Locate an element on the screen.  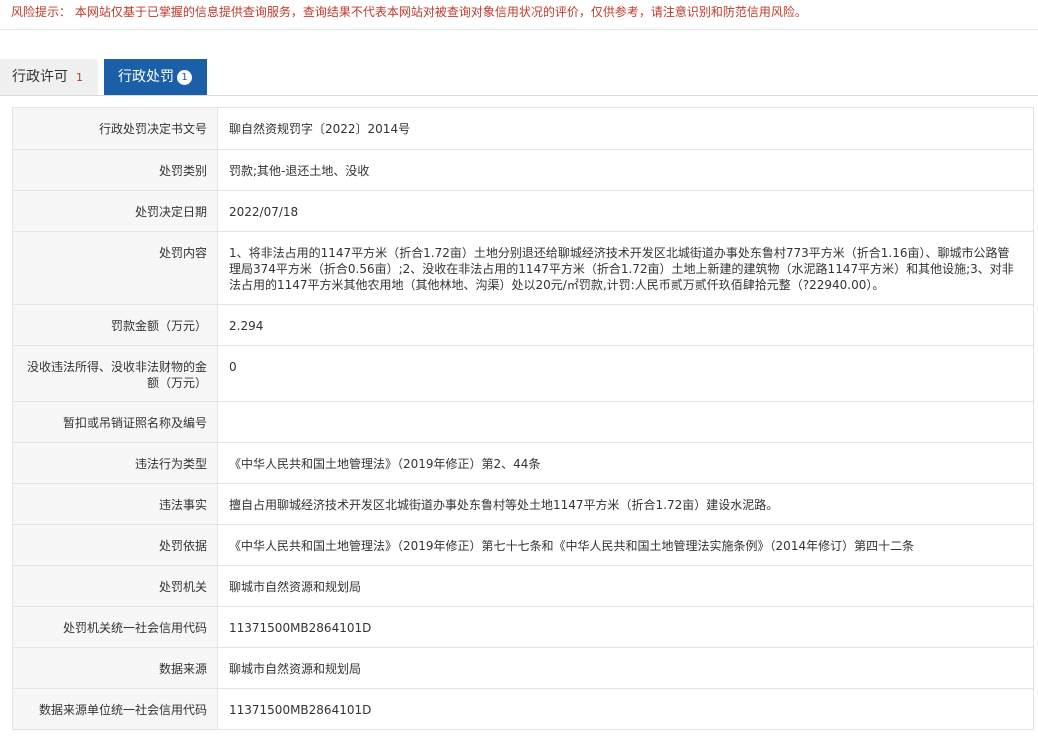
field-value is located at coordinates (625, 422).